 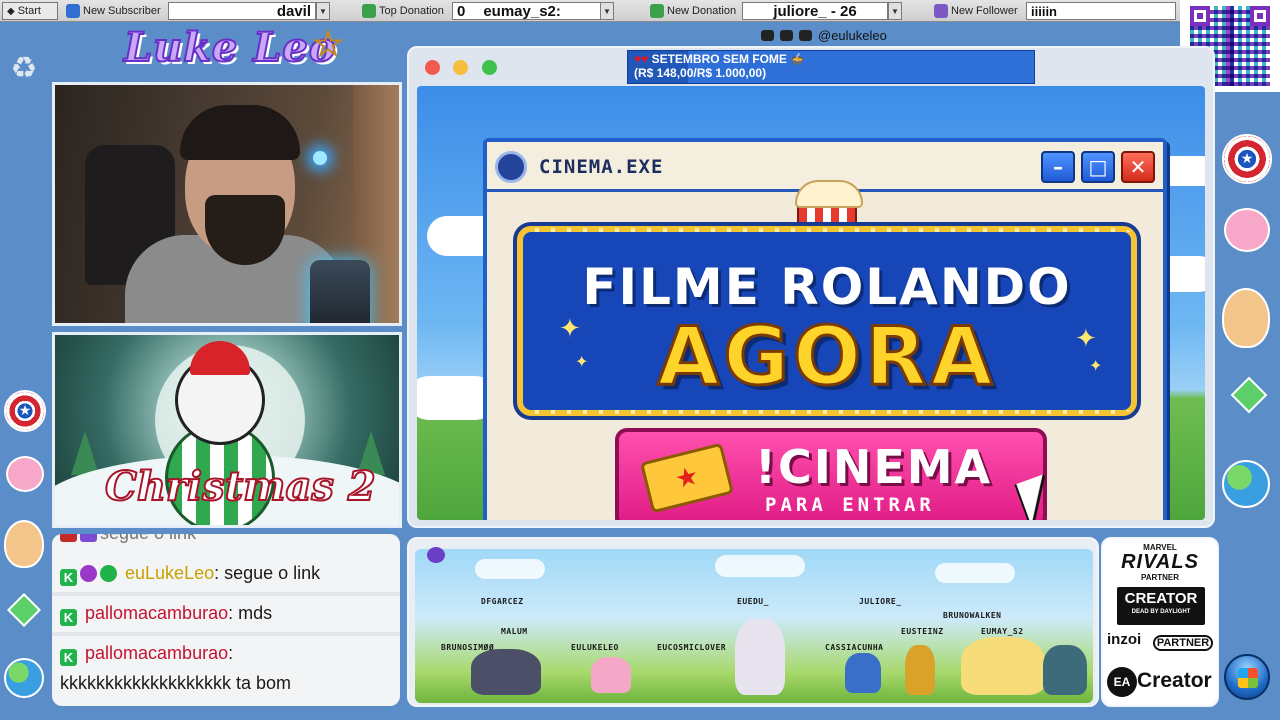 I want to click on new-subscriber-label: New Subscriber, so click(x=122, y=11).